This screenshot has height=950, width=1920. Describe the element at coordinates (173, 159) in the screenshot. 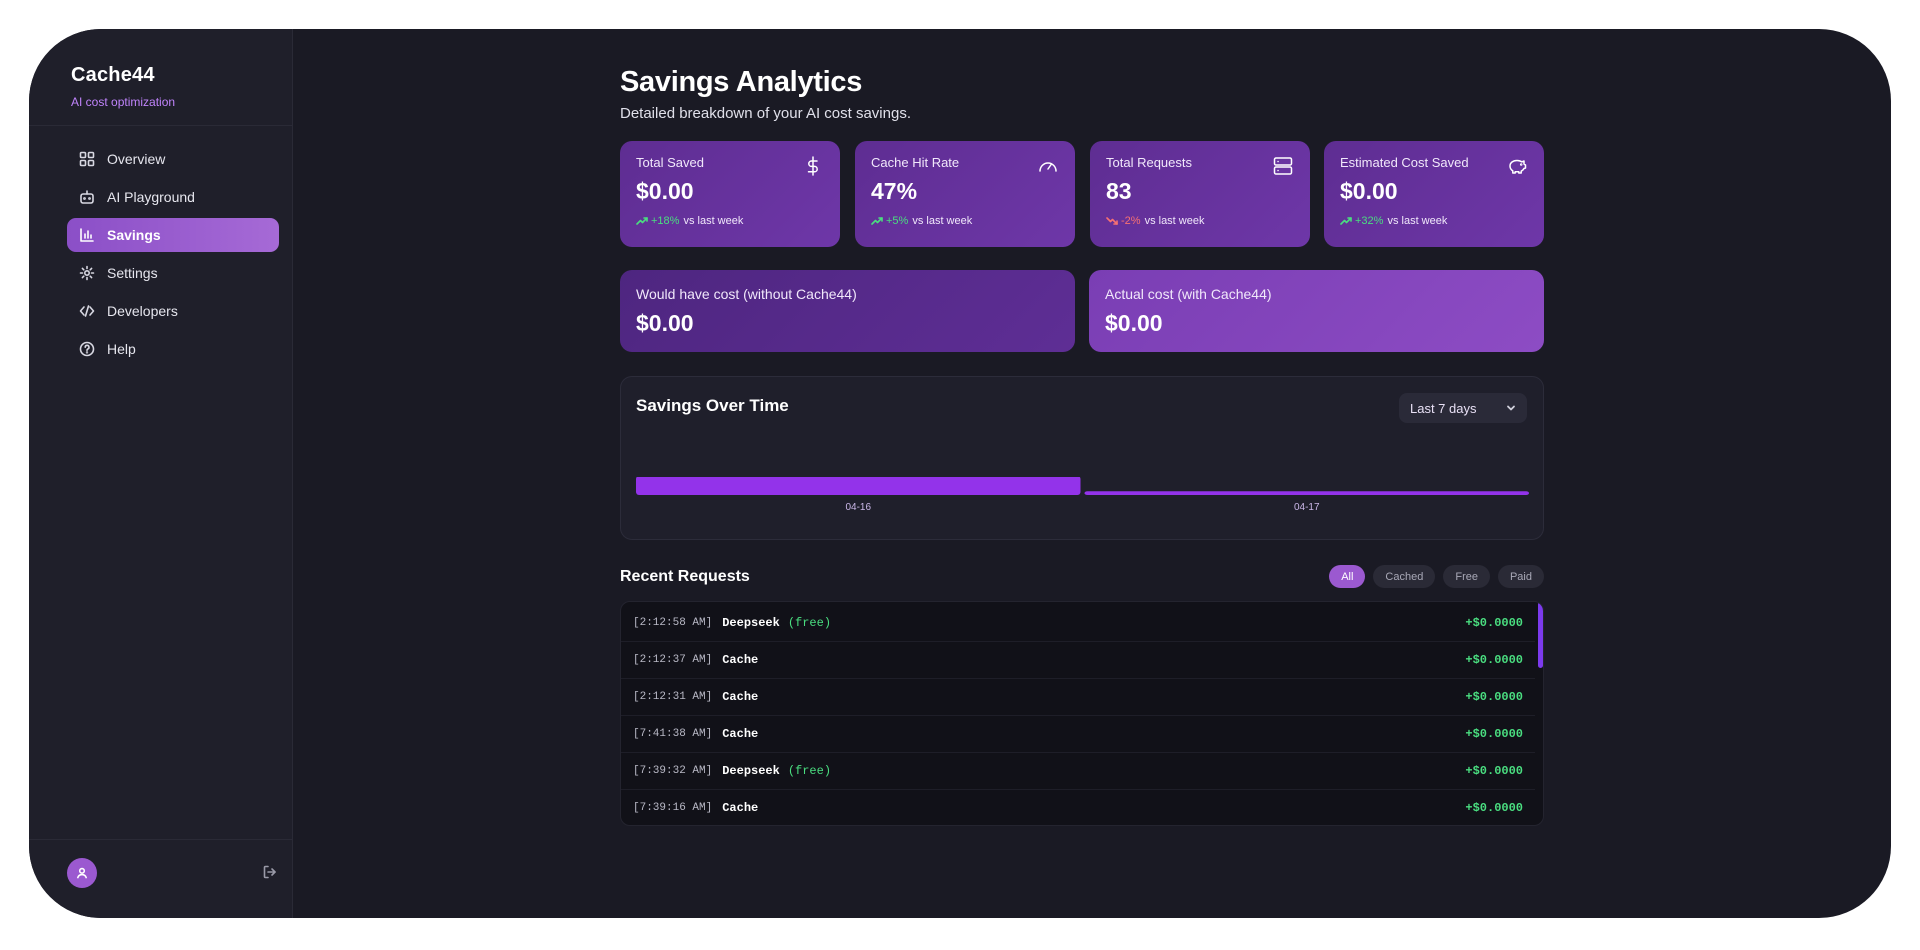

I see `sidebar-item-overview: Overview` at that location.